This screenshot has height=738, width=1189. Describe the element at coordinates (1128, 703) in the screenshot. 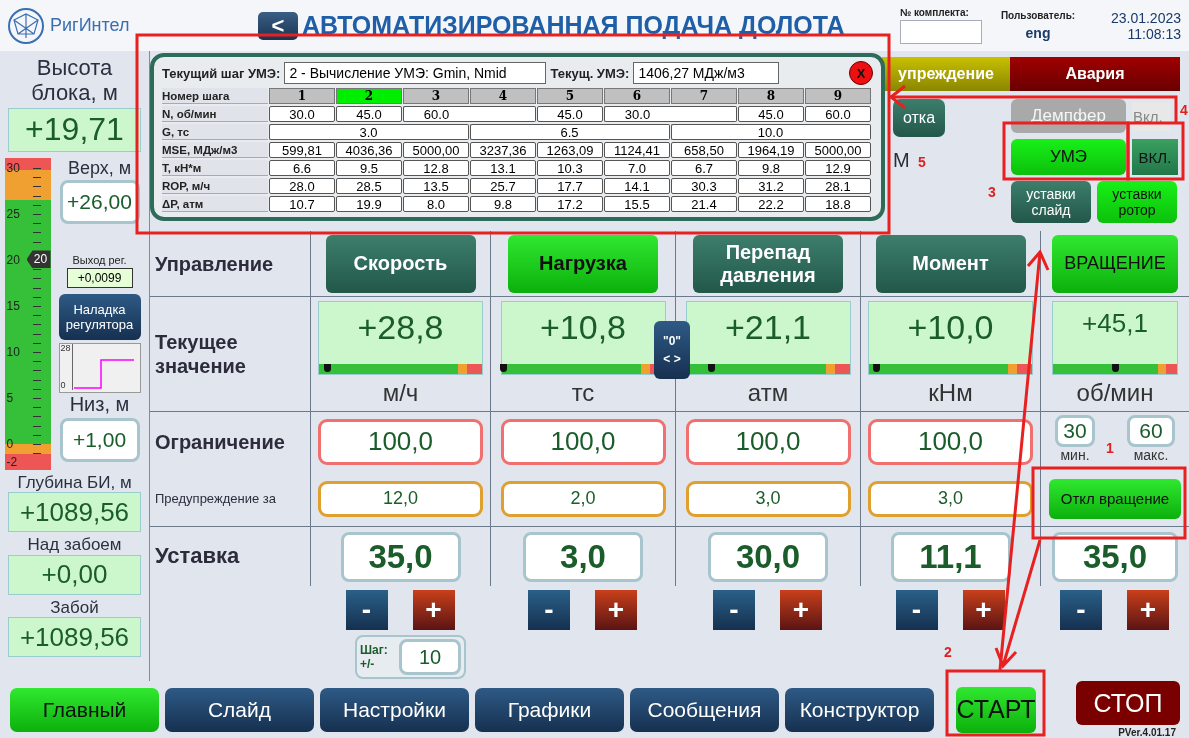

I see `stop-button: СТОП` at that location.